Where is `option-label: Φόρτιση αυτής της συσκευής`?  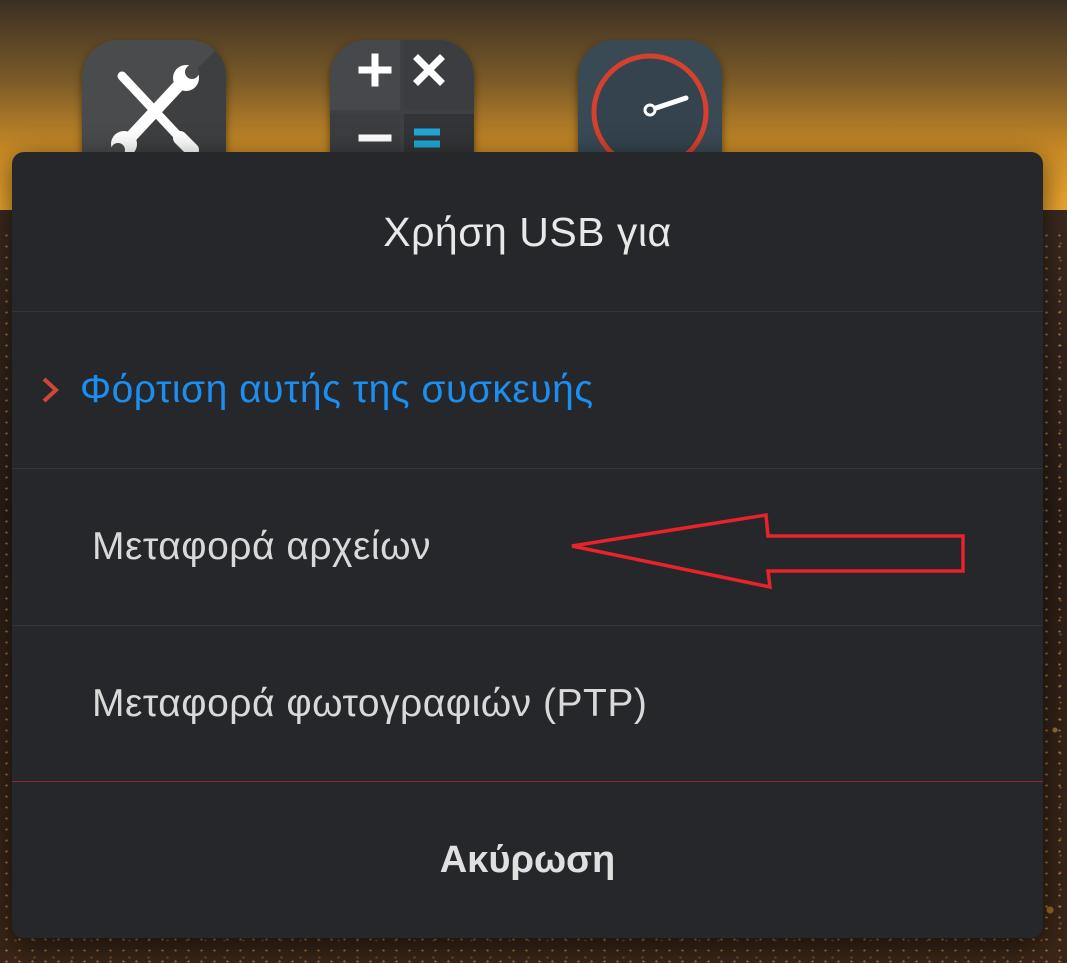 option-label: Φόρτιση αυτής της συσκευής is located at coordinates (337, 389).